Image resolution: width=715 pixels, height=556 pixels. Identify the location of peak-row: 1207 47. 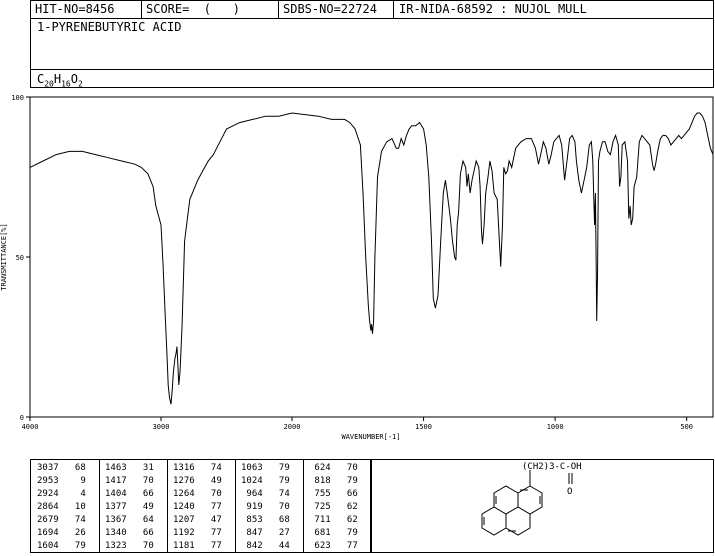
(197, 520).